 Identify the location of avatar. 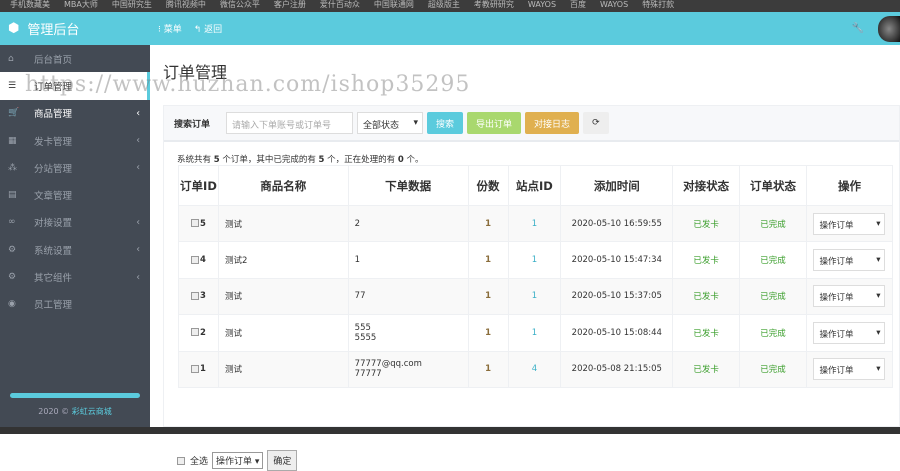
(889, 28).